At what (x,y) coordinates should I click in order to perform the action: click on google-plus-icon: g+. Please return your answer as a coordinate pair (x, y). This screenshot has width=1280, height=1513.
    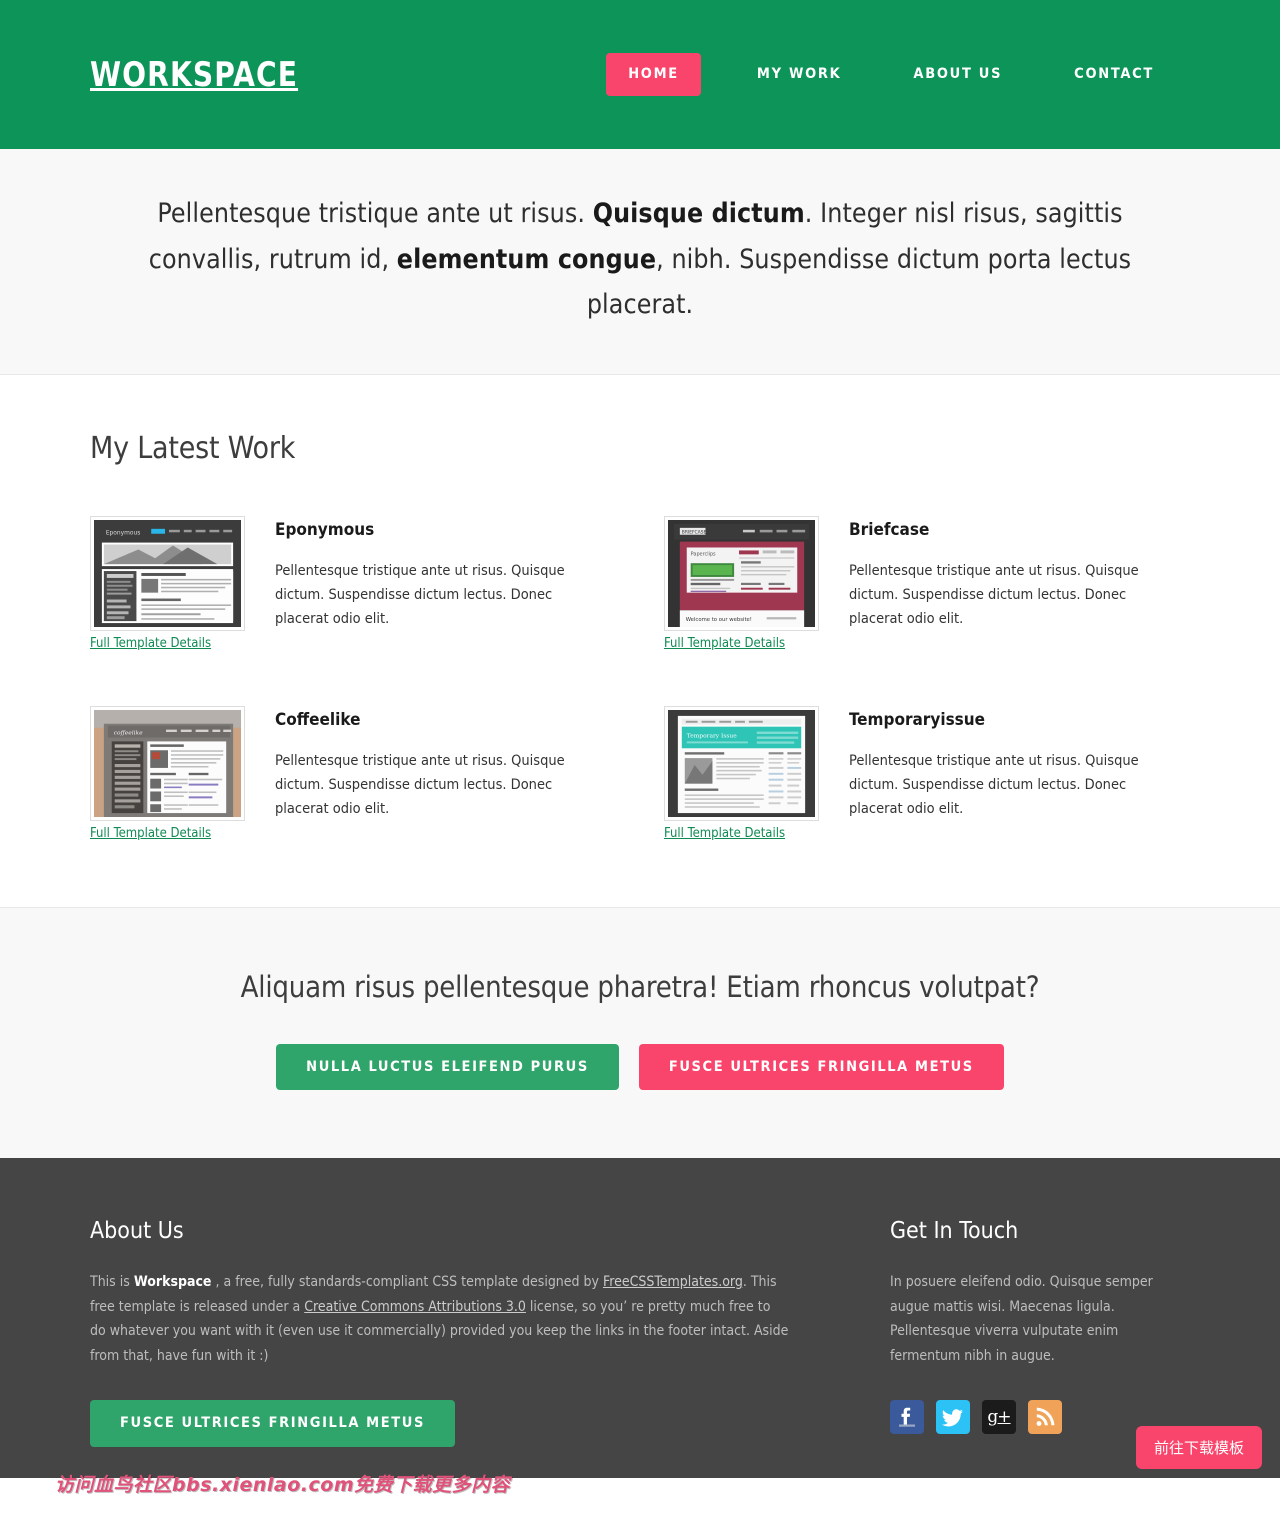
    Looking at the image, I should click on (999, 1417).